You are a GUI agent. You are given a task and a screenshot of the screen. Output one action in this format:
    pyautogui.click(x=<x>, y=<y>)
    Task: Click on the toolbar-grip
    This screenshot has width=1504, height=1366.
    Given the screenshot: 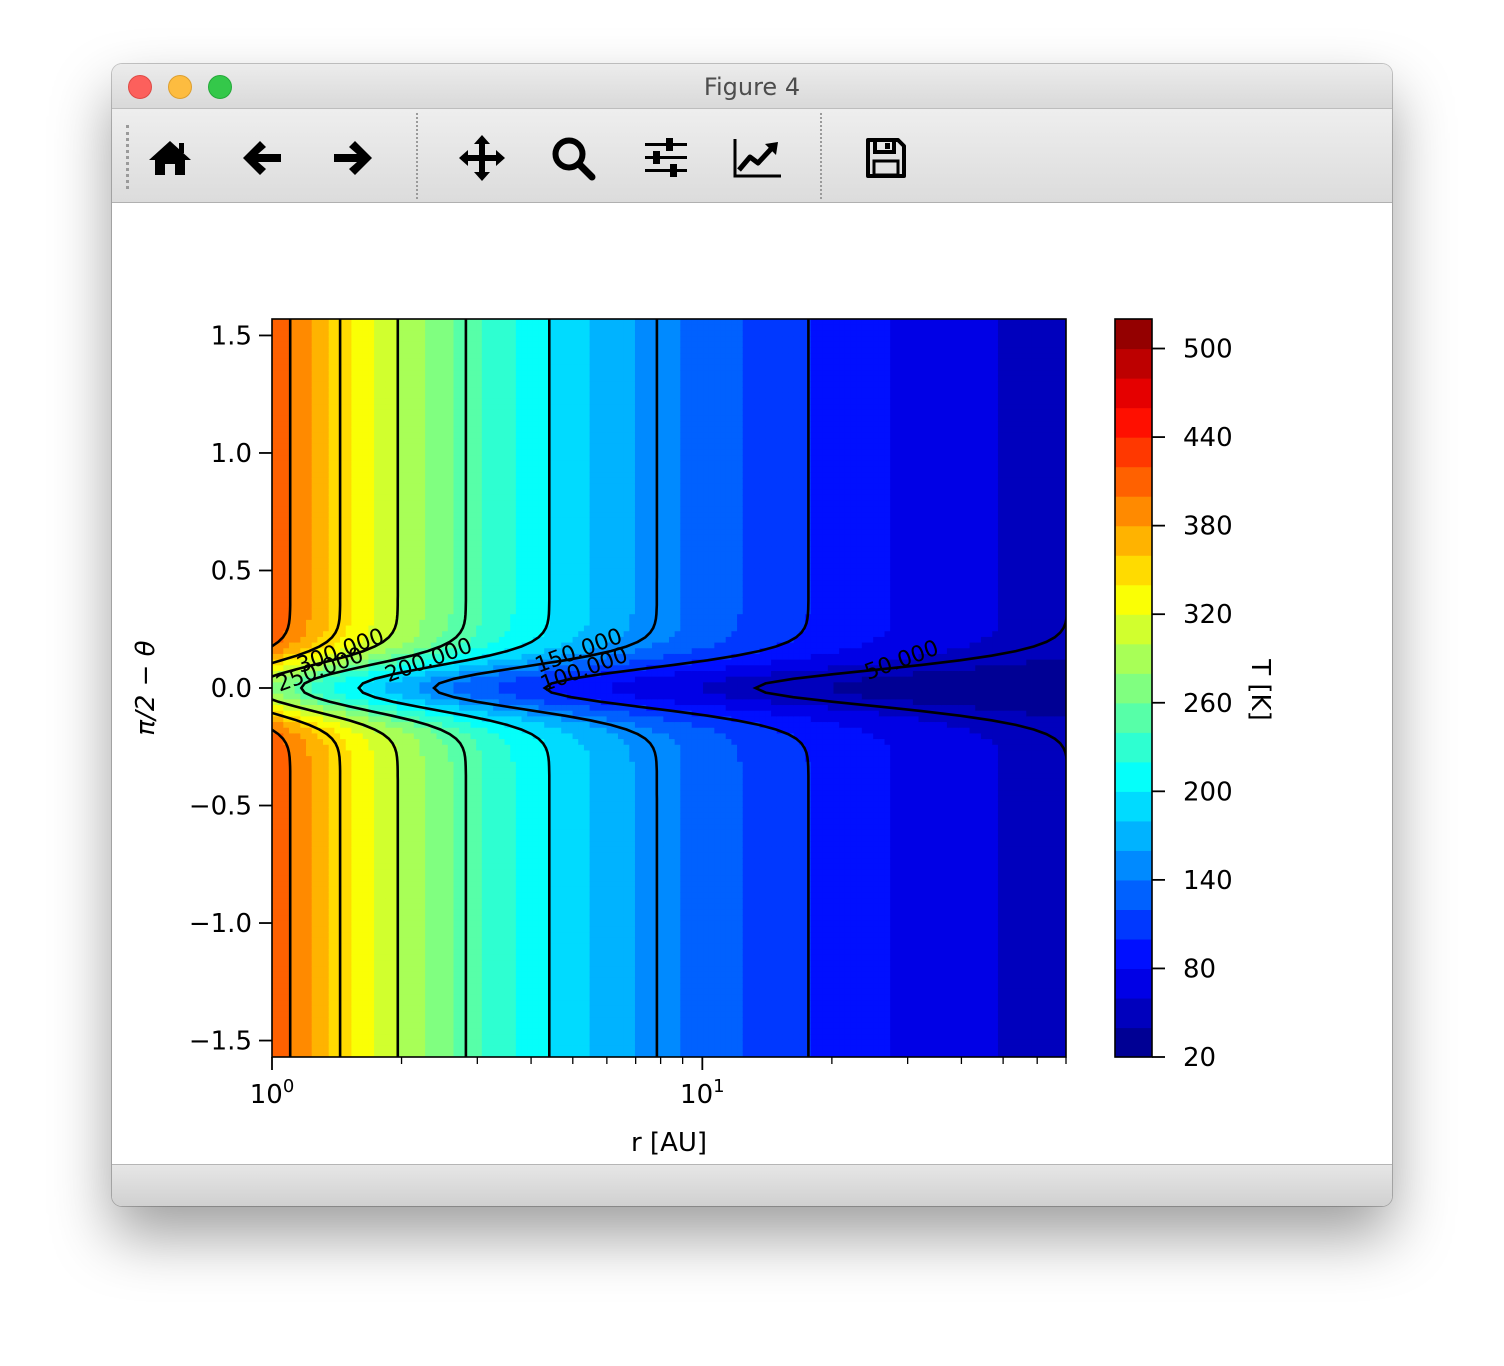 What is the action you would take?
    pyautogui.click(x=127, y=157)
    